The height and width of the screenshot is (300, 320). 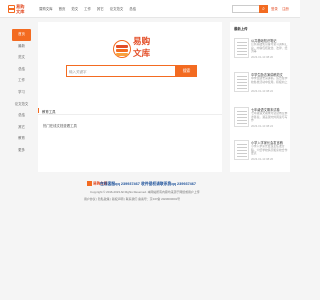 I want to click on sidebar-item-other: 其它, so click(x=21, y=128).